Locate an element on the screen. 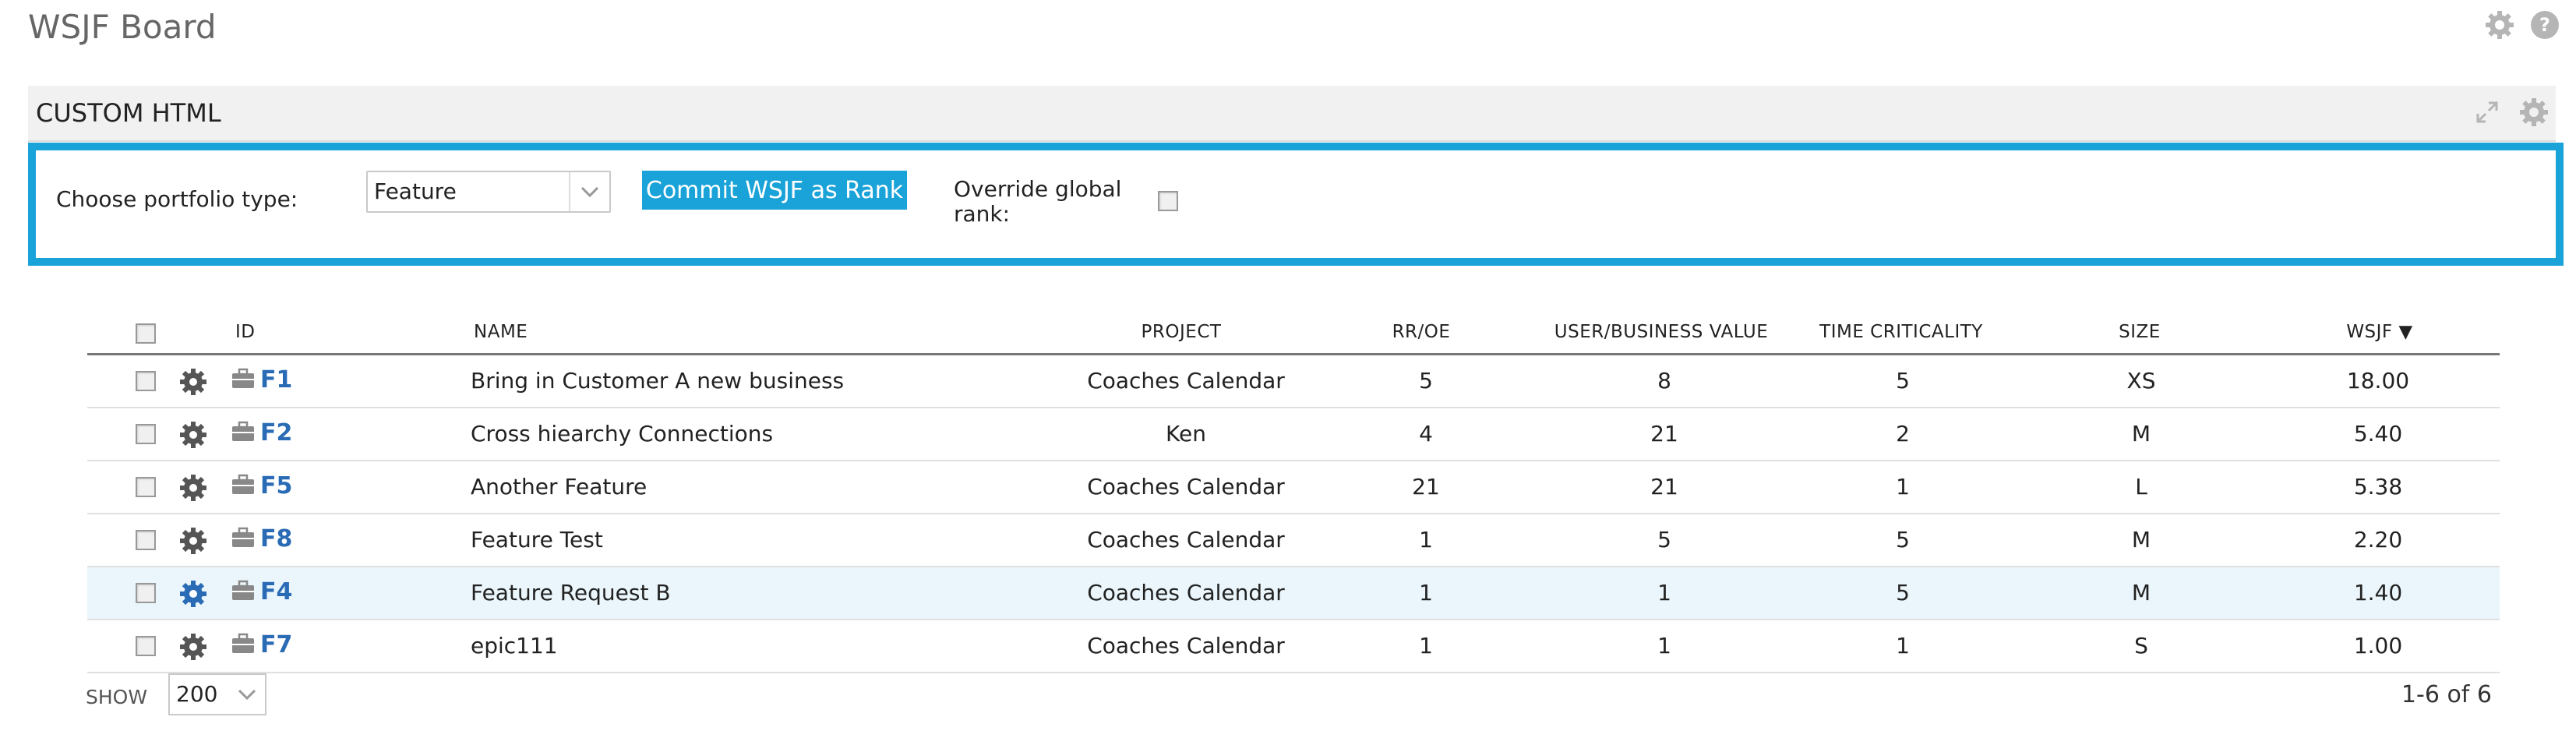 The image size is (2576, 731). row-id-link: F1 is located at coordinates (276, 380).